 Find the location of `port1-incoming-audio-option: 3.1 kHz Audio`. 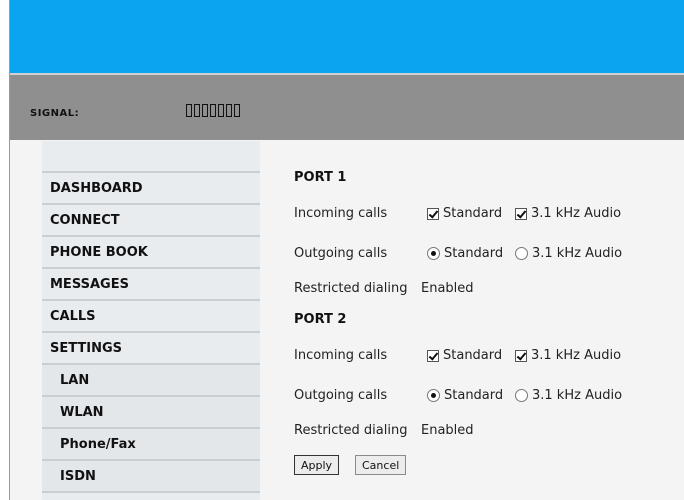

port1-incoming-audio-option: 3.1 kHz Audio is located at coordinates (568, 213).